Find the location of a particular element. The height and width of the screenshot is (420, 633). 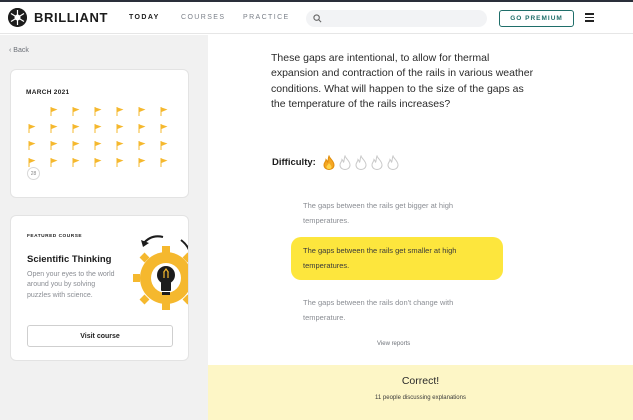

brand-logo: BRILLIANT is located at coordinates (58, 17).